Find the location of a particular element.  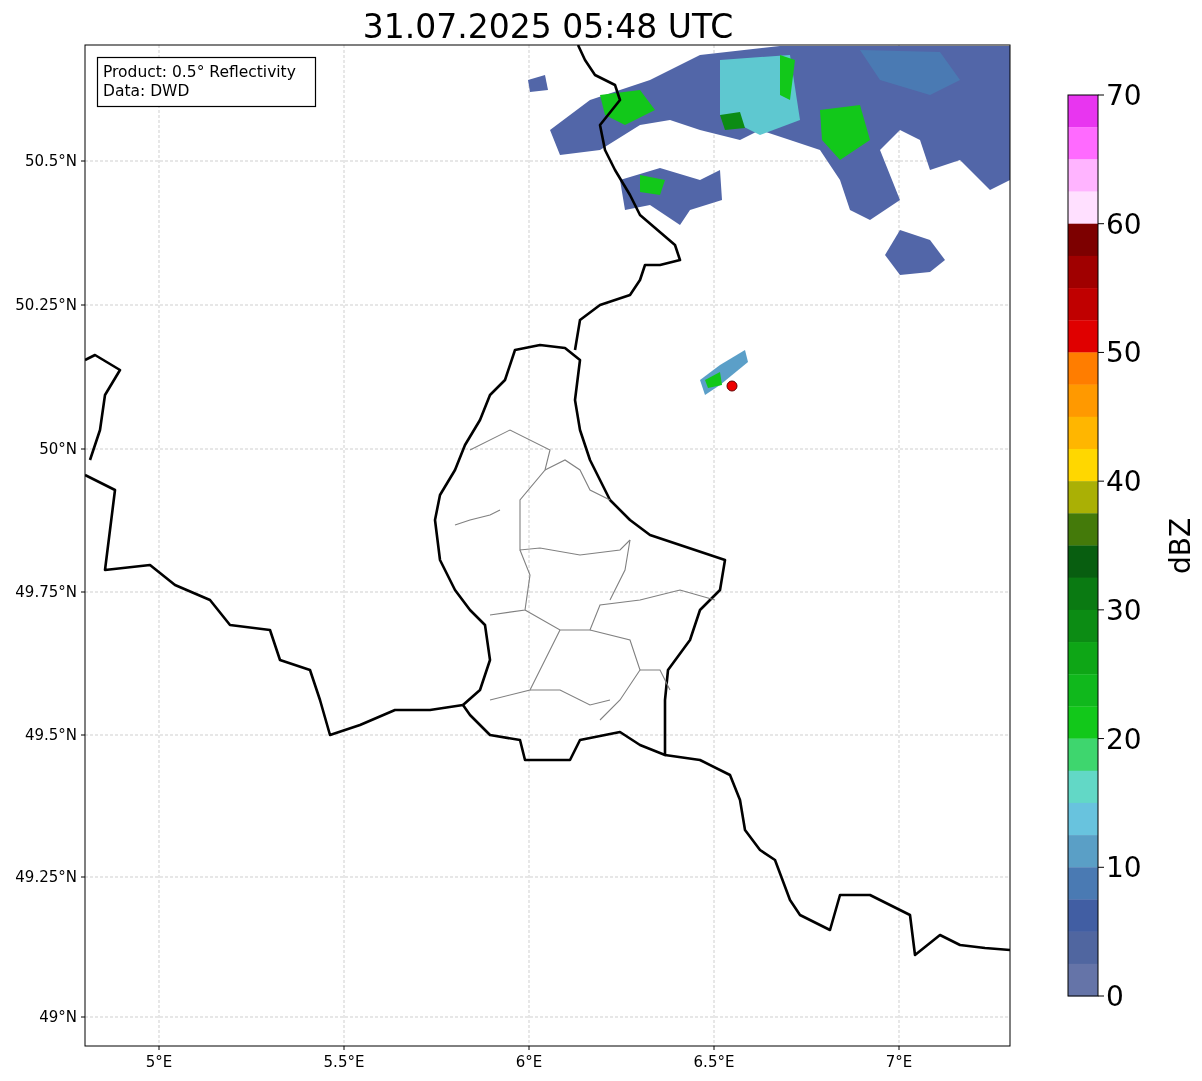

longitude-label: 6°E is located at coordinates (529, 1062).